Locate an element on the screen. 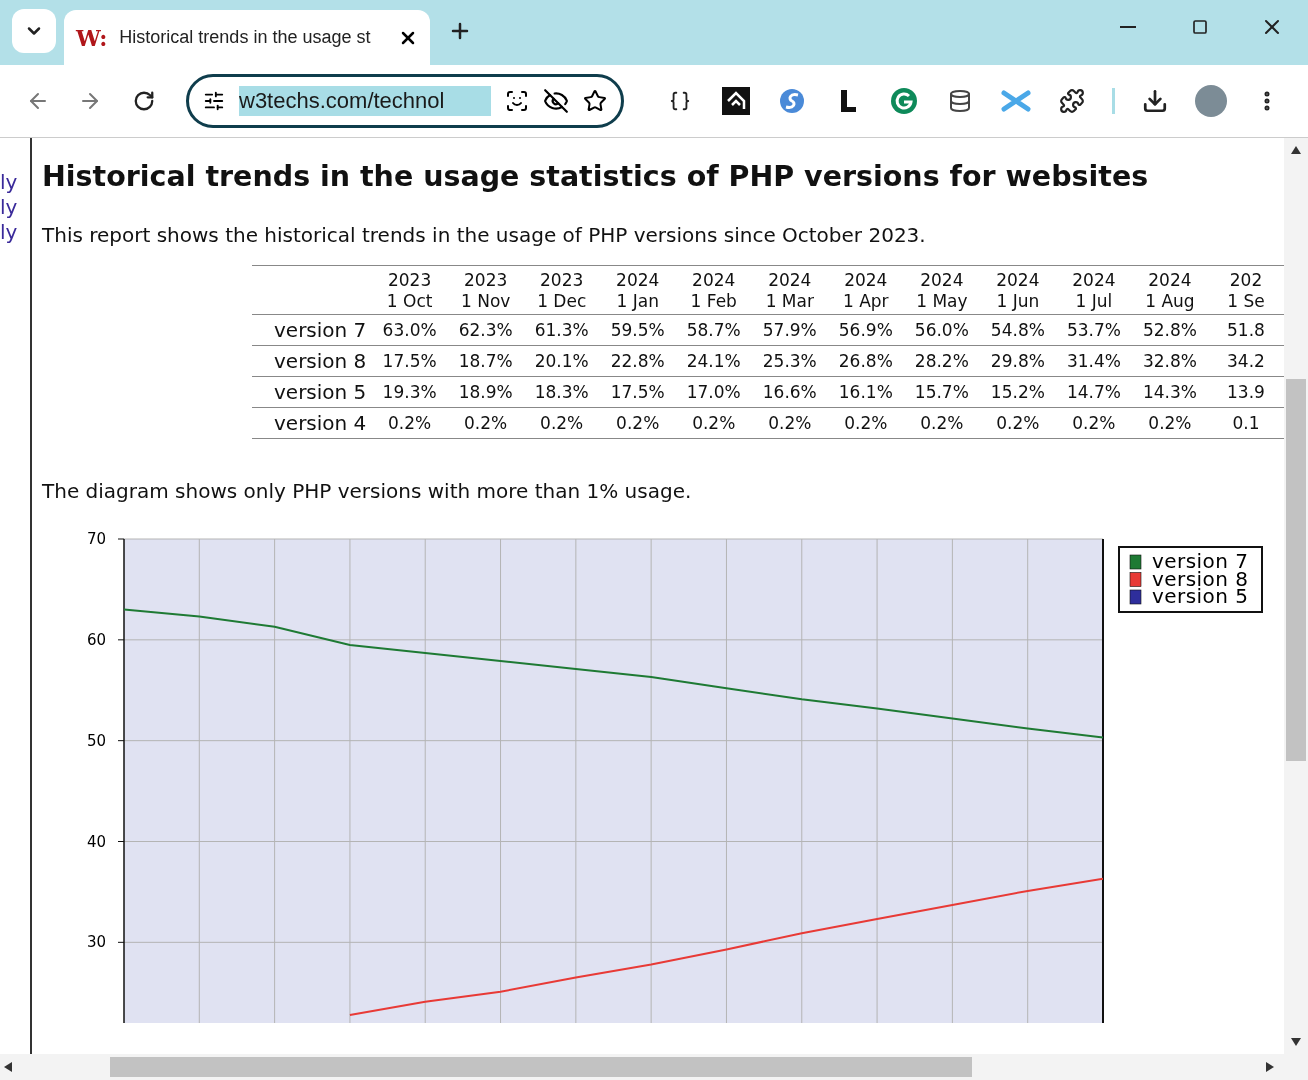  table-cell: 56.0% is located at coordinates (941, 330).